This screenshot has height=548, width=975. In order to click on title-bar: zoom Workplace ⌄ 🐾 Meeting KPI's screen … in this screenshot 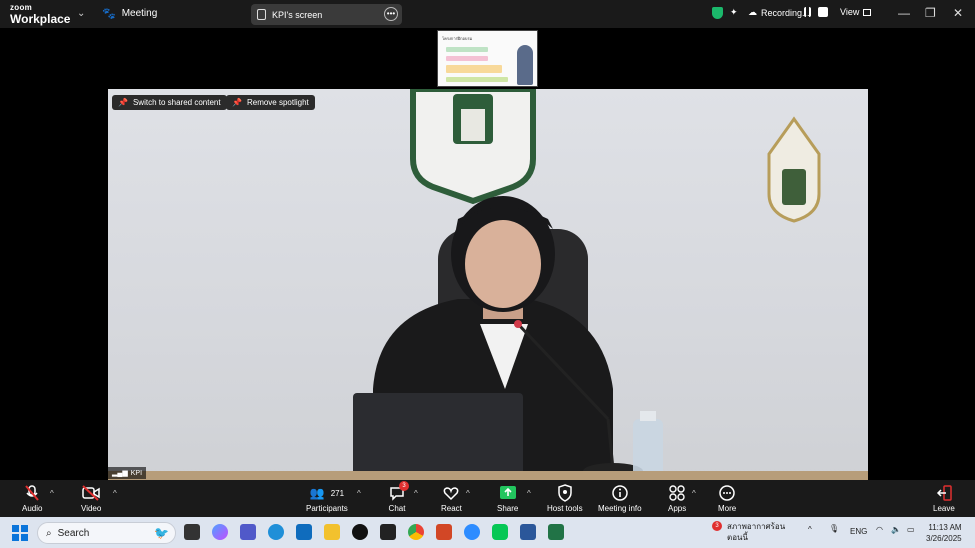, I will do `click(487, 14)`.